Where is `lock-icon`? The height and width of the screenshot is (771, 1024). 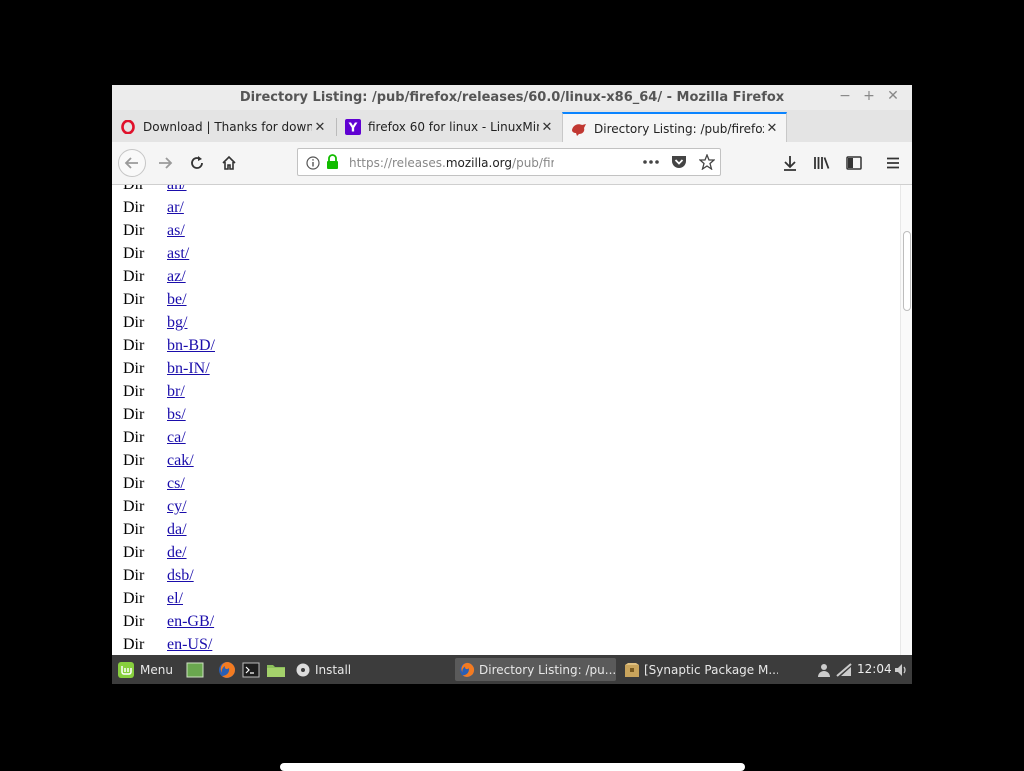
lock-icon is located at coordinates (332, 163).